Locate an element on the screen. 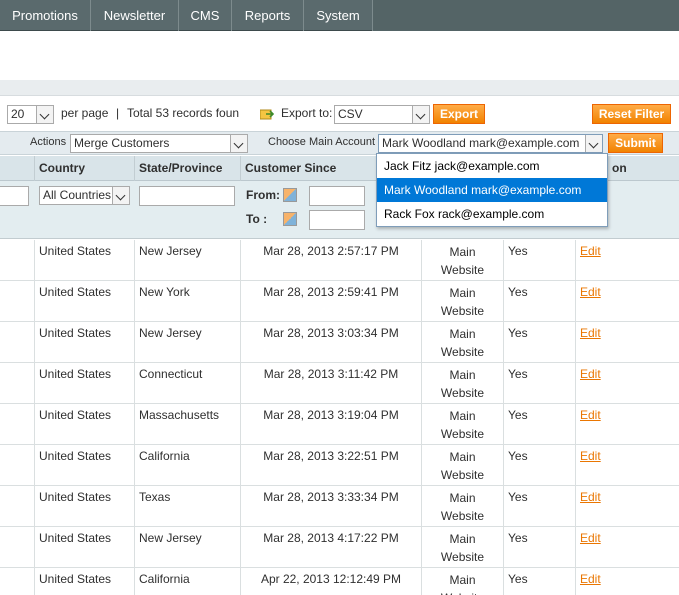  nav-filler is located at coordinates (526, 15).